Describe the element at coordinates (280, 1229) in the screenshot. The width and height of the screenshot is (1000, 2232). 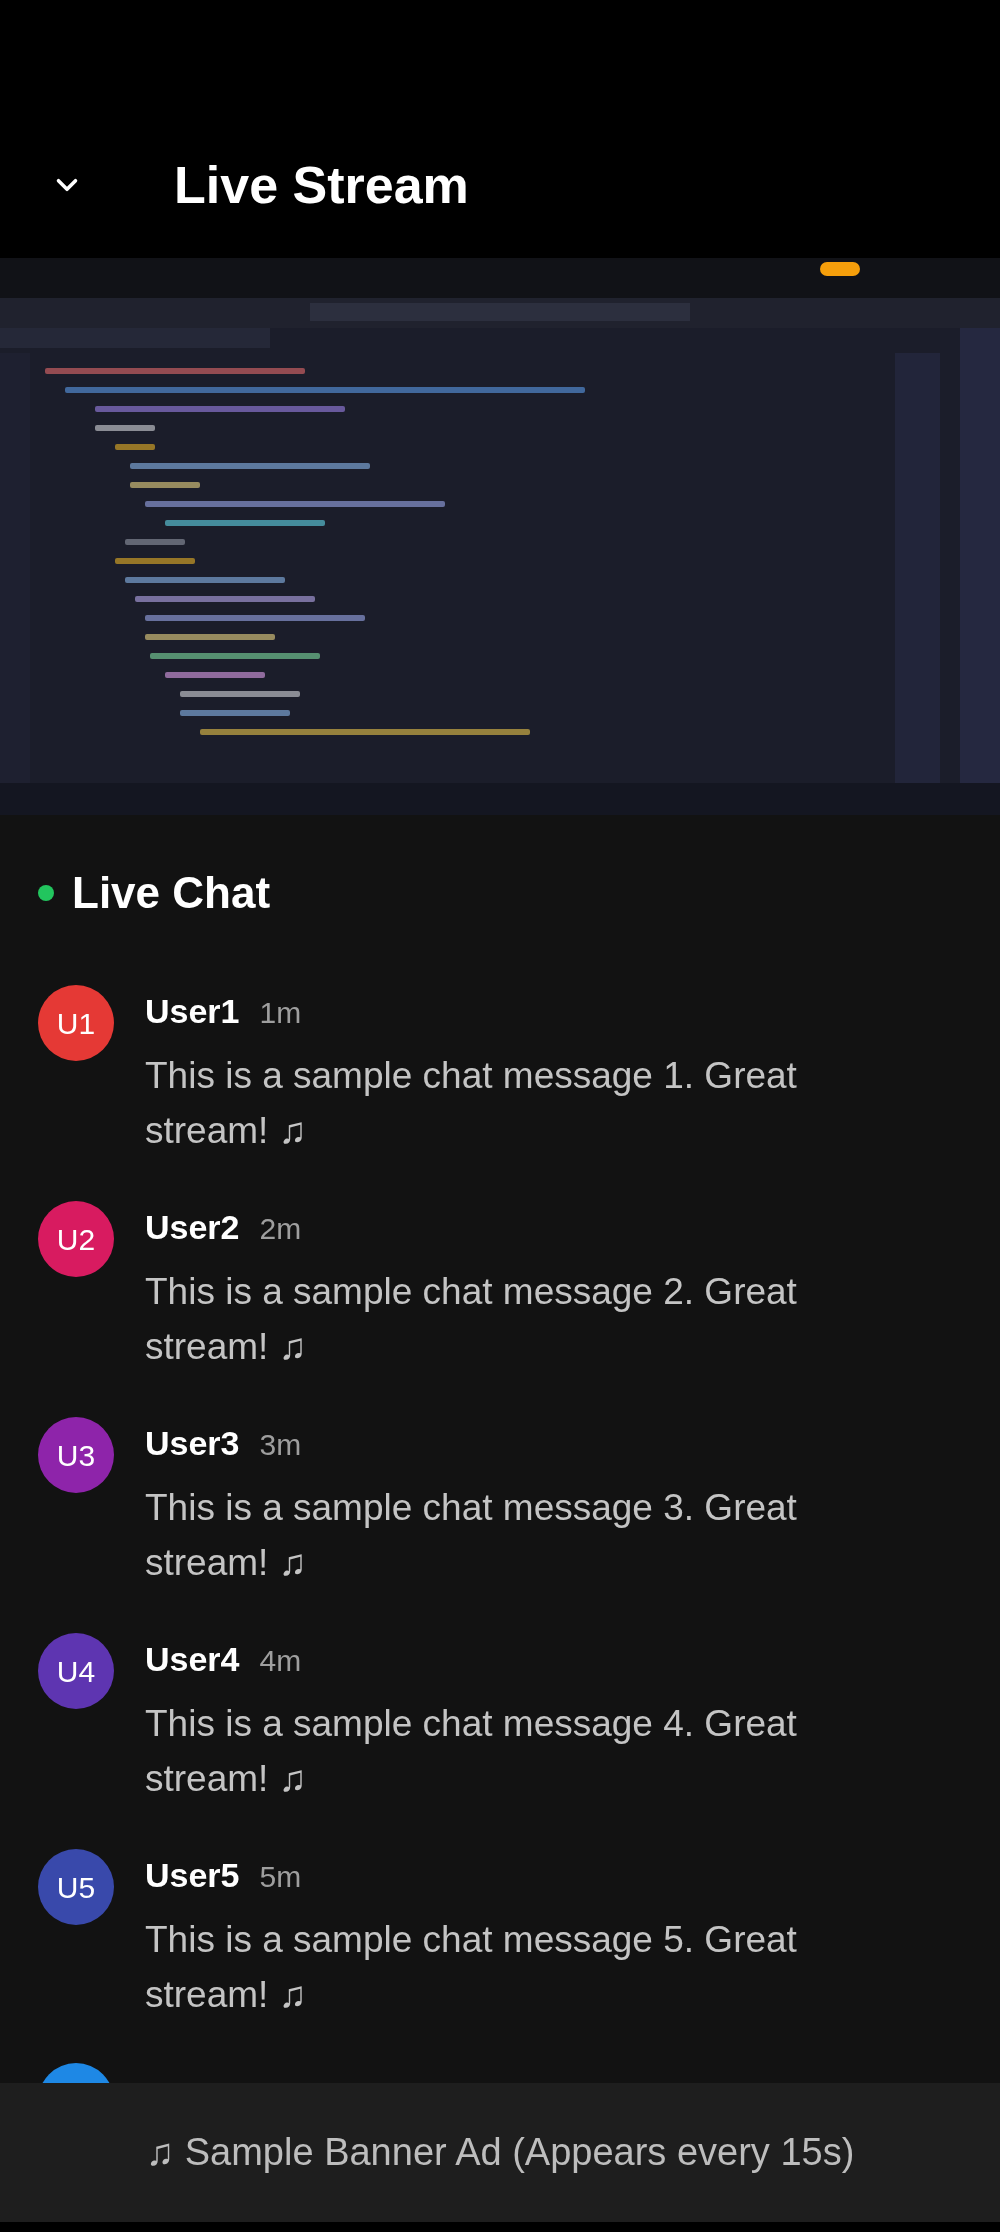
I see `message-time: 2m` at that location.